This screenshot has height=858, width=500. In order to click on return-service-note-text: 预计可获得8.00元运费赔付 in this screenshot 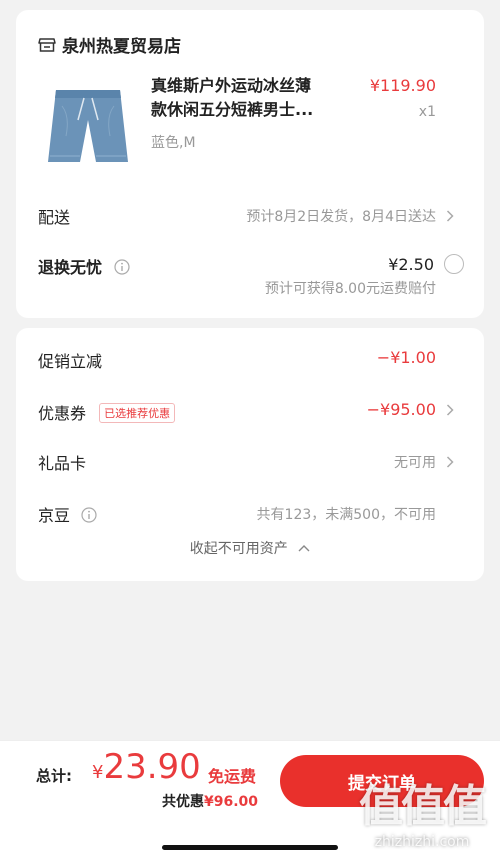, I will do `click(350, 289)`.